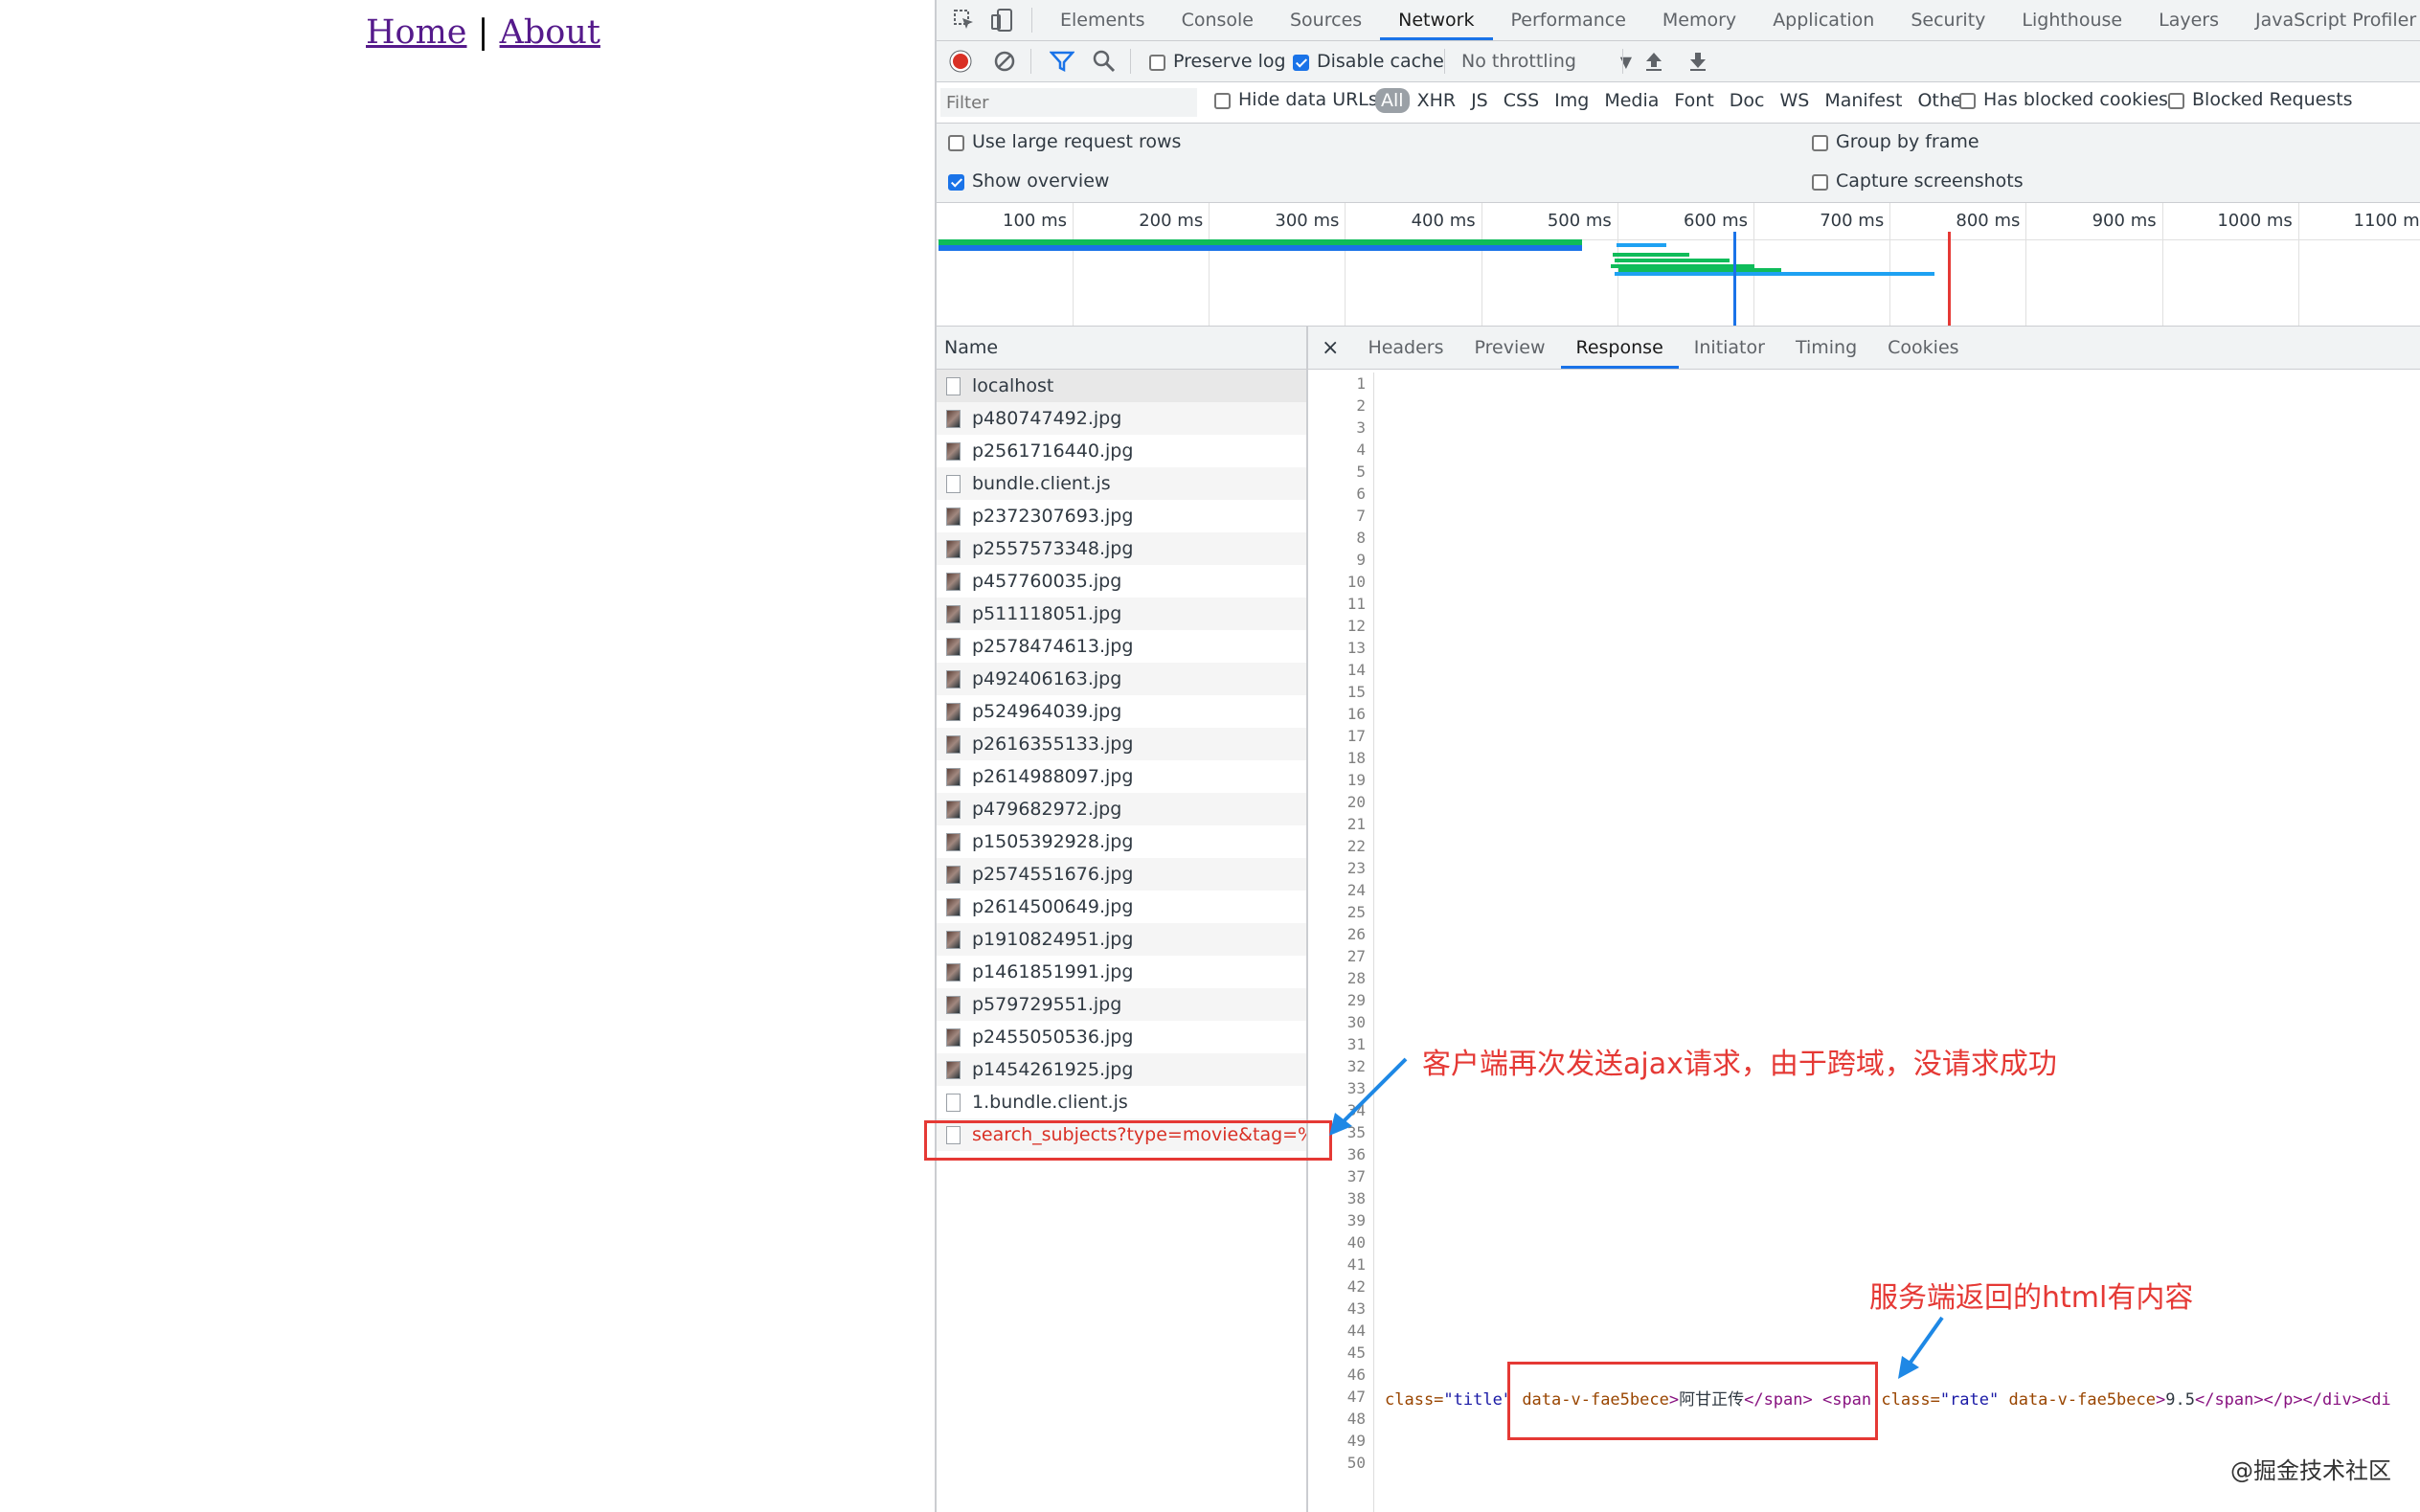  Describe the element at coordinates (1895, 141) in the screenshot. I see `group-by-frame-checkbox: Group by frame` at that location.